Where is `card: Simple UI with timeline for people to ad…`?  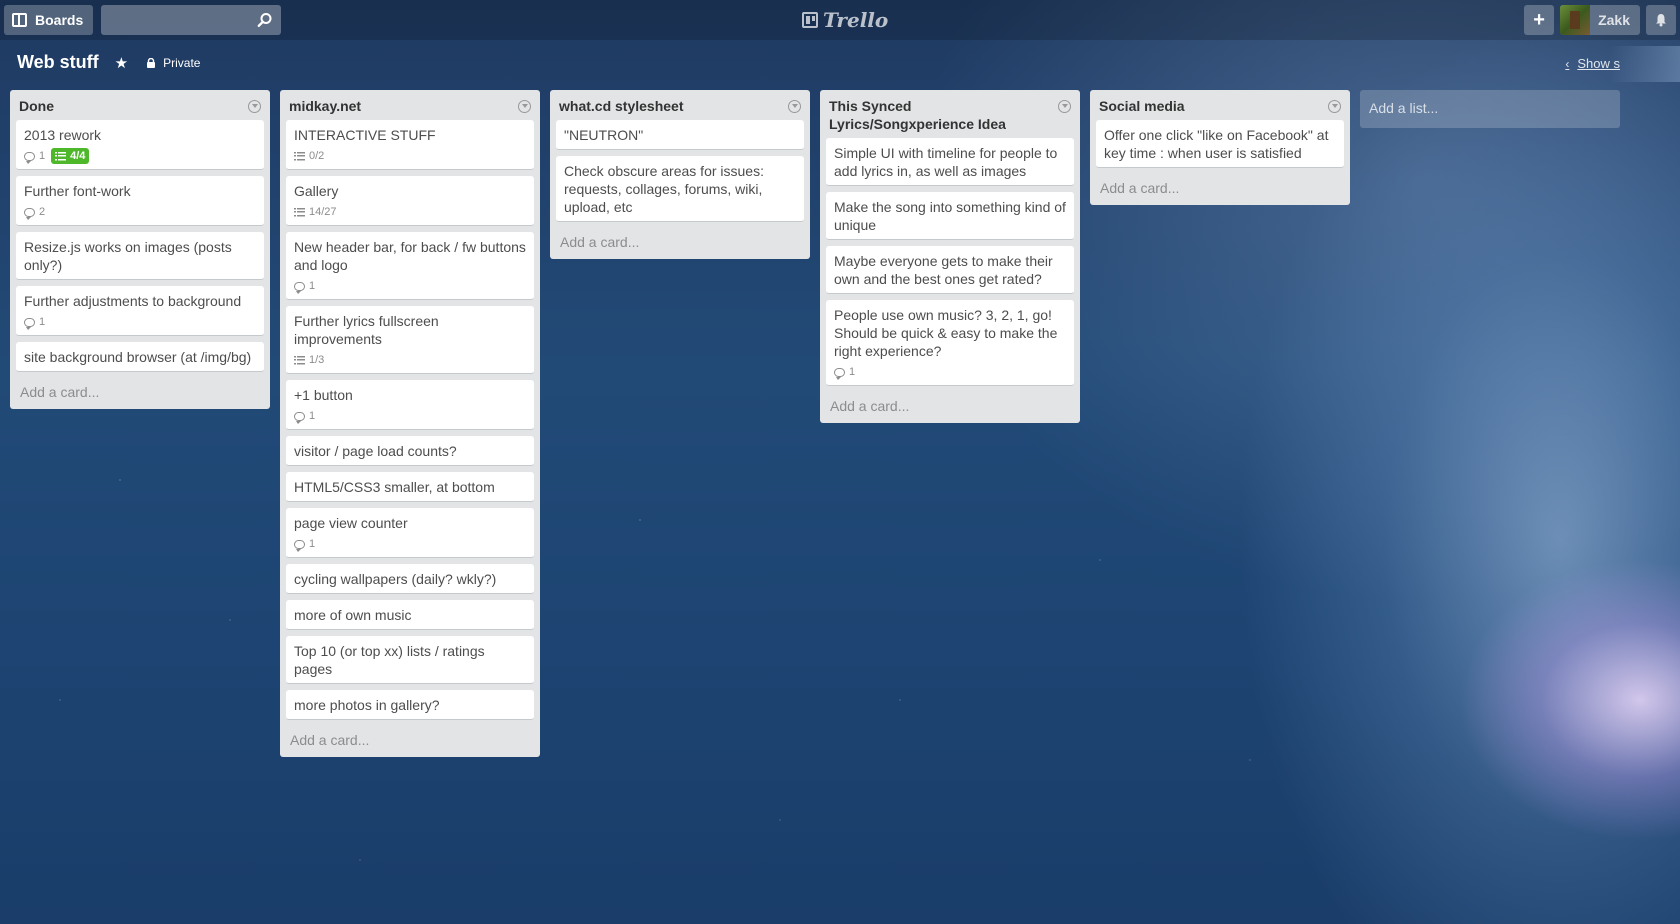
card: Simple UI with timeline for people to ad… is located at coordinates (950, 162).